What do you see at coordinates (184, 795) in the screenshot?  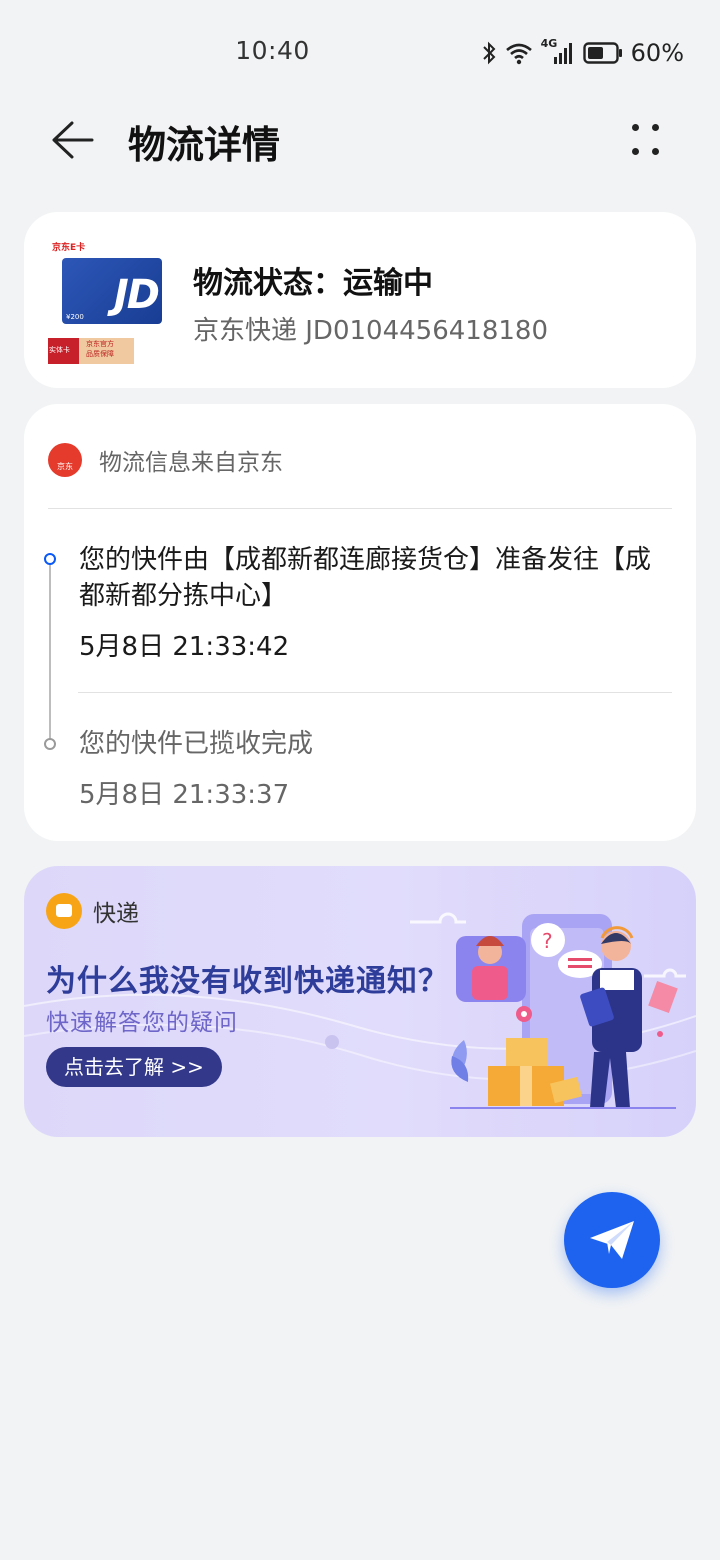 I see `tracking-event-time: 5月8日 21:33:37` at bounding box center [184, 795].